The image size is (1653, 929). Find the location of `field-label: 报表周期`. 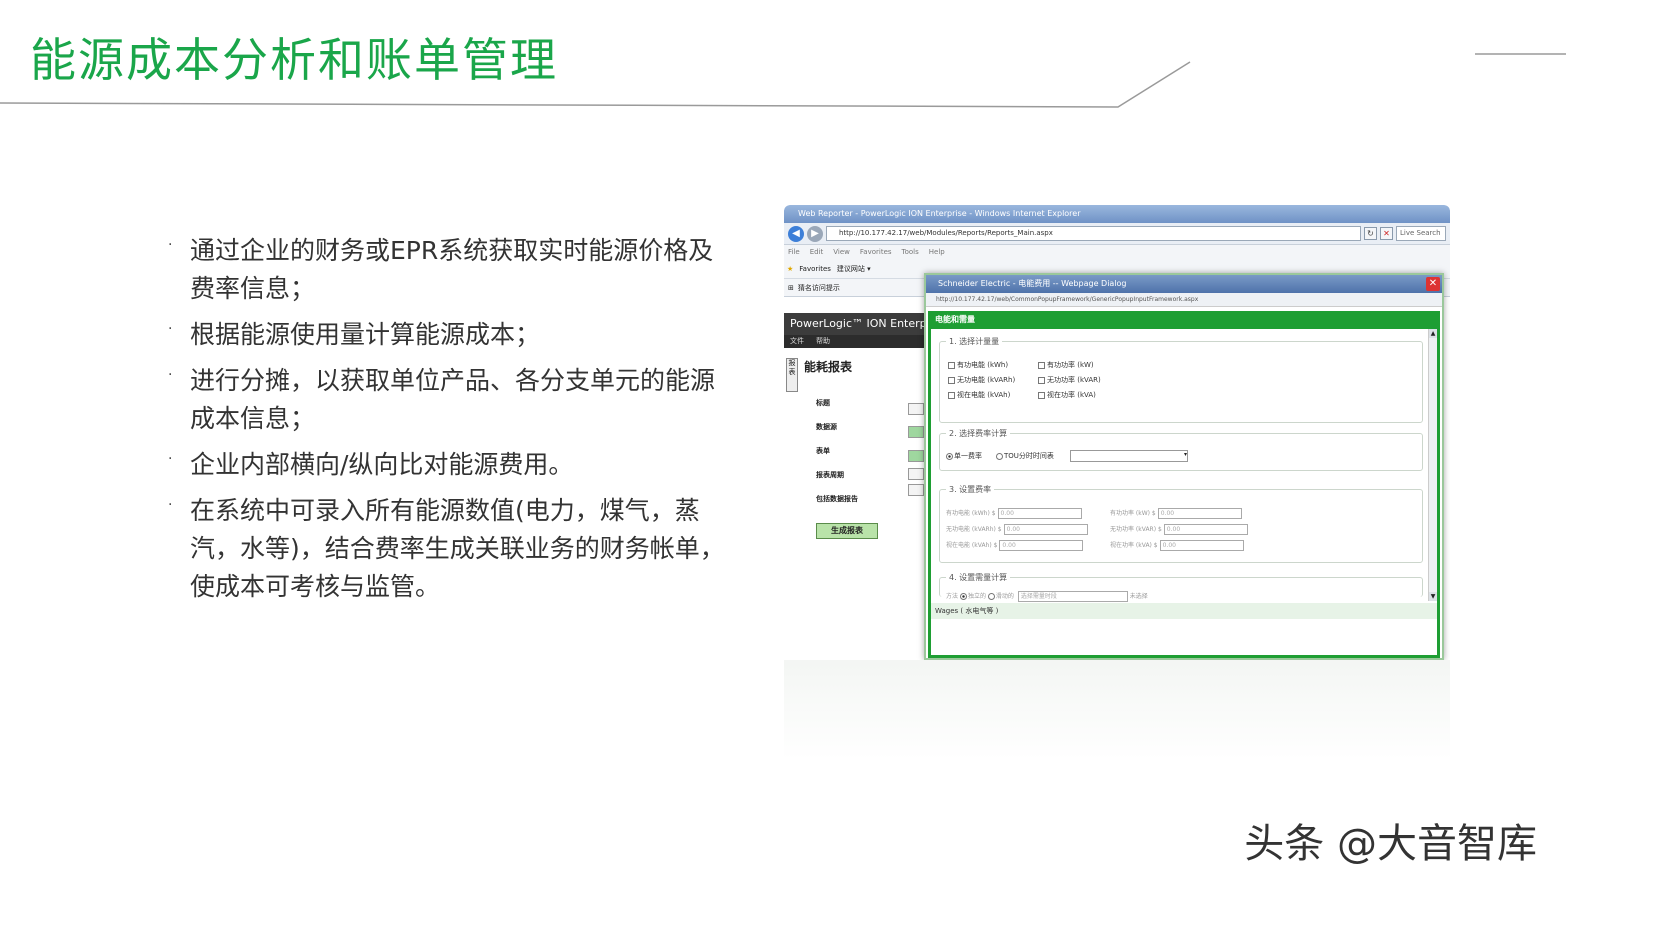

field-label: 报表周期 is located at coordinates (830, 475).